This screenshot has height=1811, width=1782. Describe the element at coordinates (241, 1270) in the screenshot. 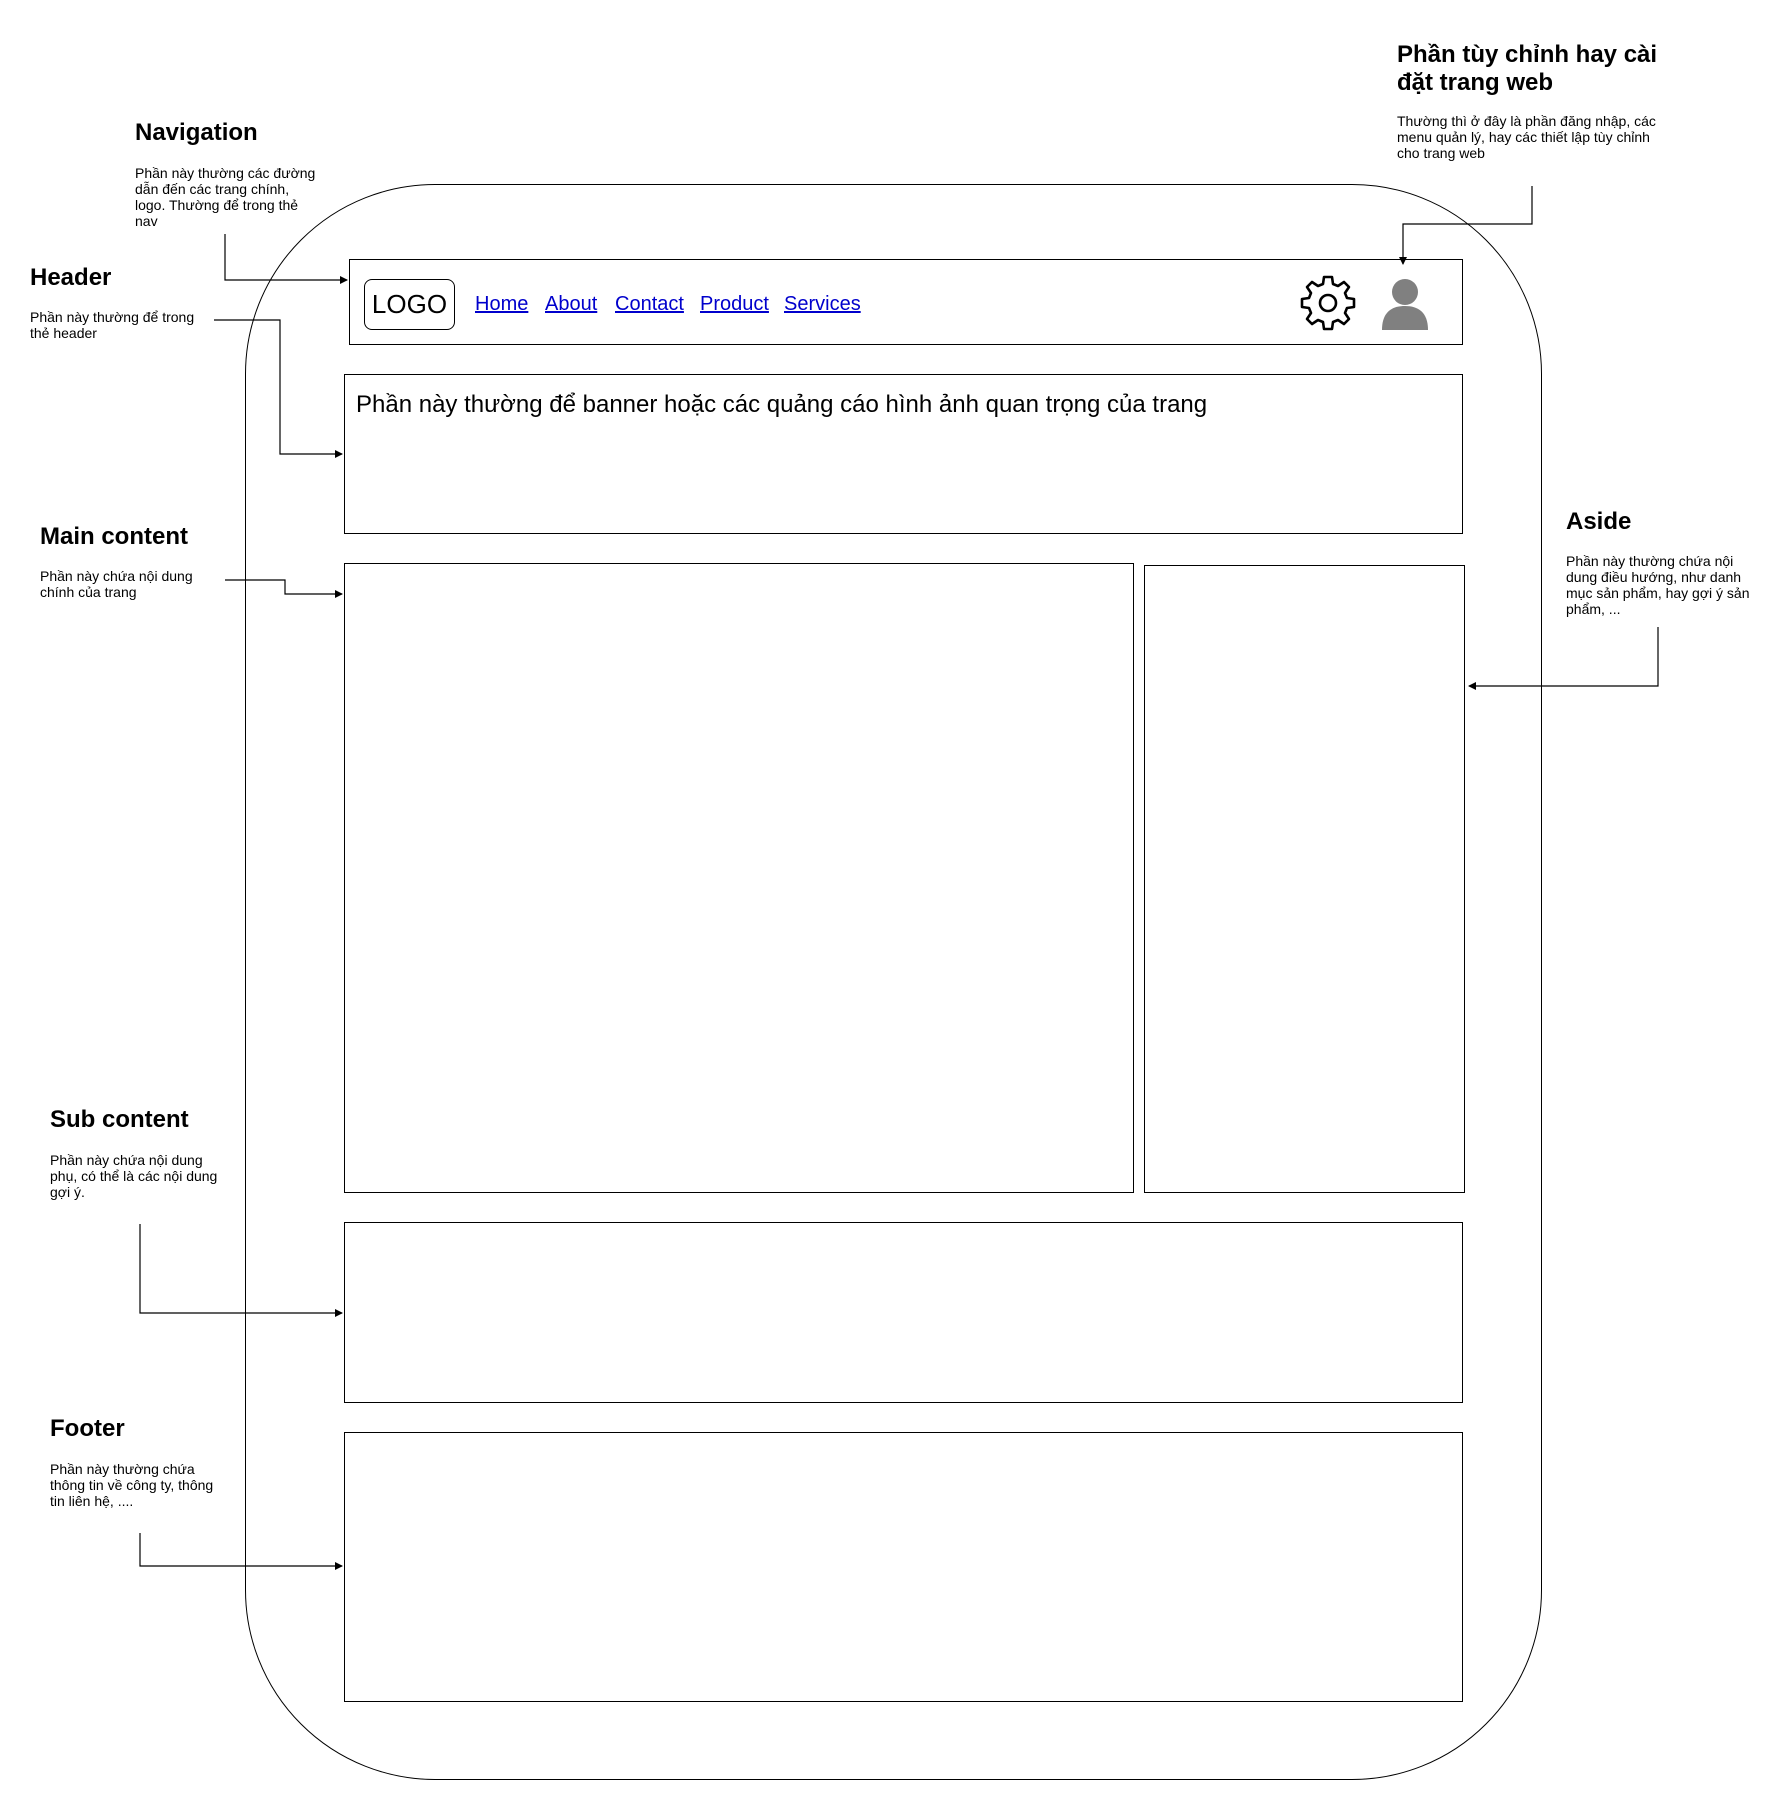

I see `arrow-sub` at that location.